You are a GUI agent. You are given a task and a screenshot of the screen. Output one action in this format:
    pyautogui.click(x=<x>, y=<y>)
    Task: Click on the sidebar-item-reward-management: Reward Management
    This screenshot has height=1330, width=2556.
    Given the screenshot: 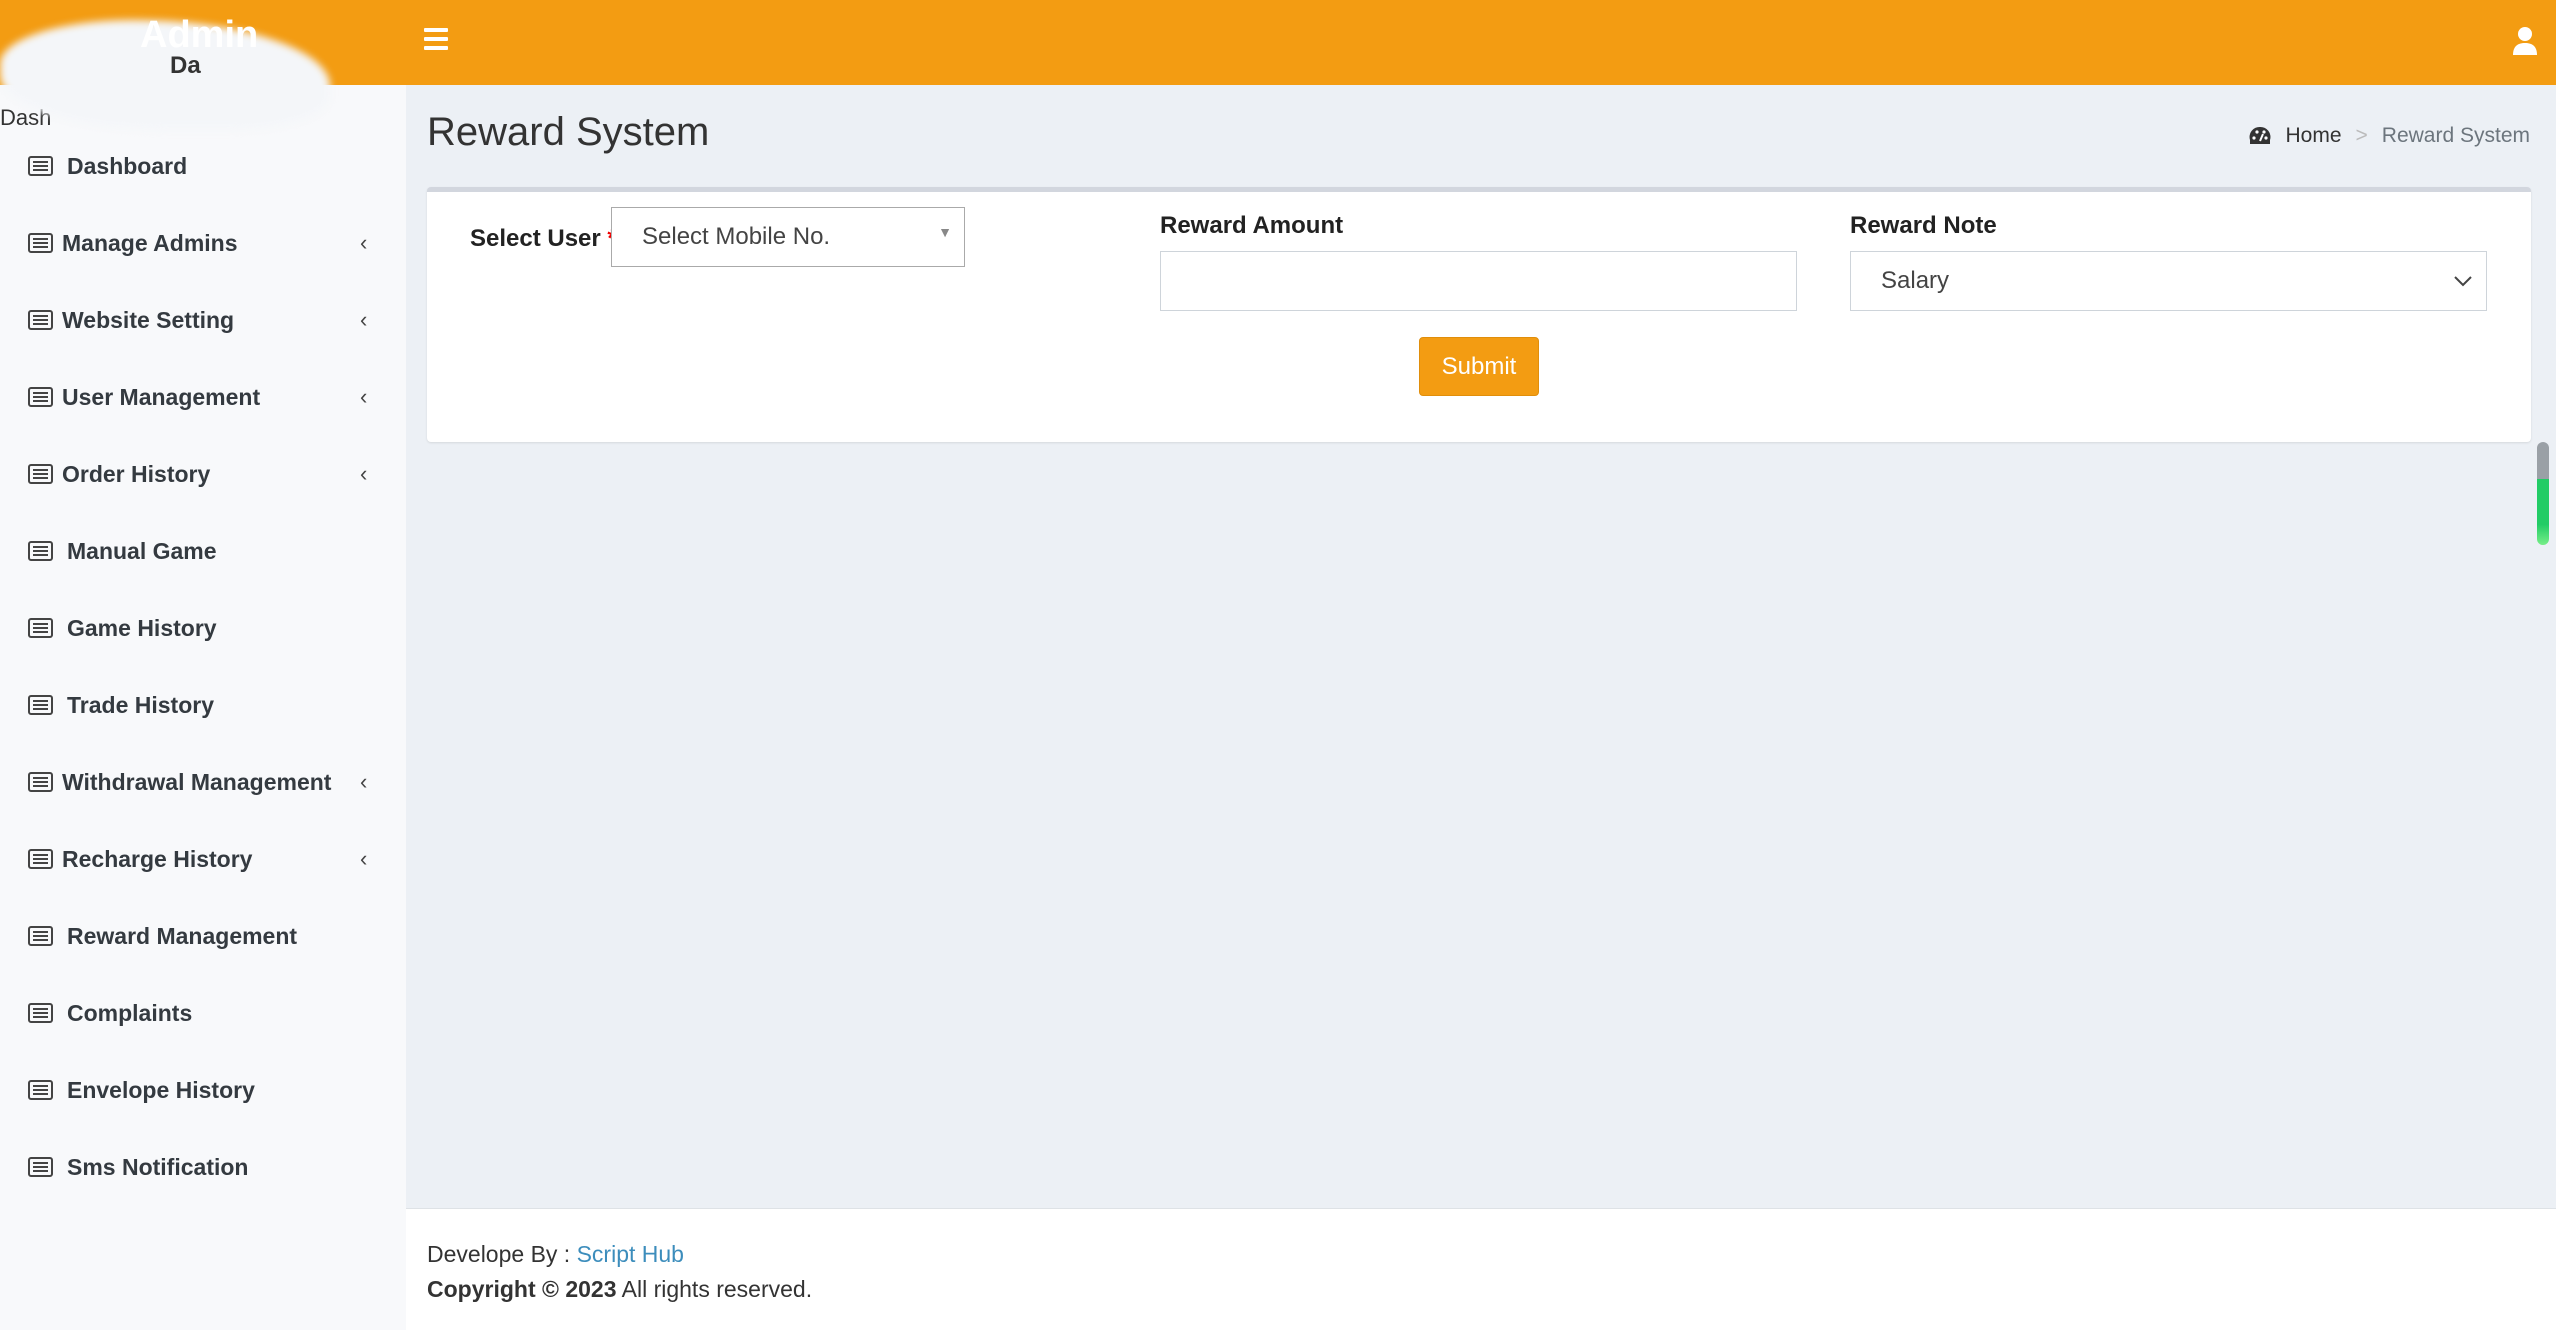 What is the action you would take?
    pyautogui.click(x=203, y=936)
    